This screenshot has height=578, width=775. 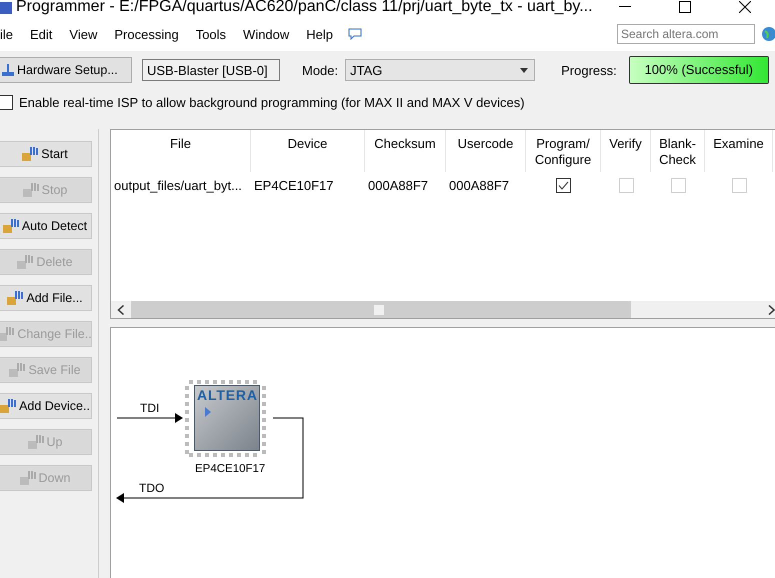 I want to click on minimize-icon, so click(x=625, y=7).